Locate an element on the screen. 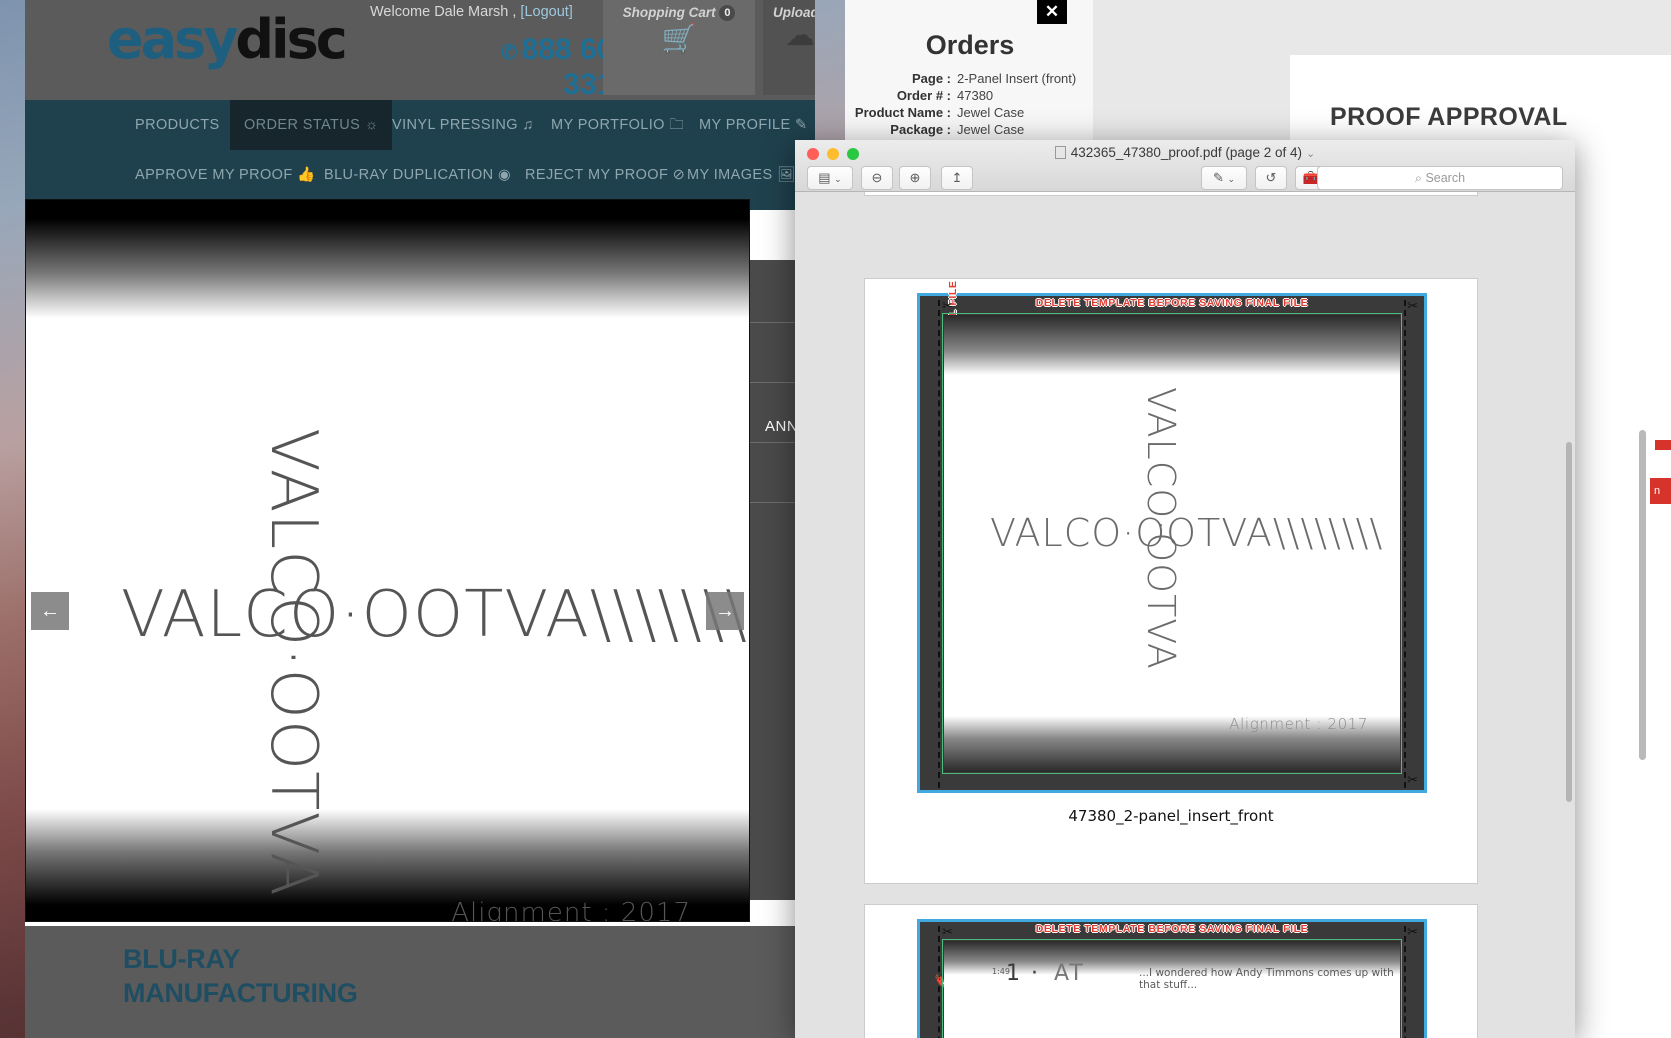 The height and width of the screenshot is (1038, 1671). nav-item-blu-ray-duplication: BLU-RAY DUPLICATION ◉ is located at coordinates (417, 175).